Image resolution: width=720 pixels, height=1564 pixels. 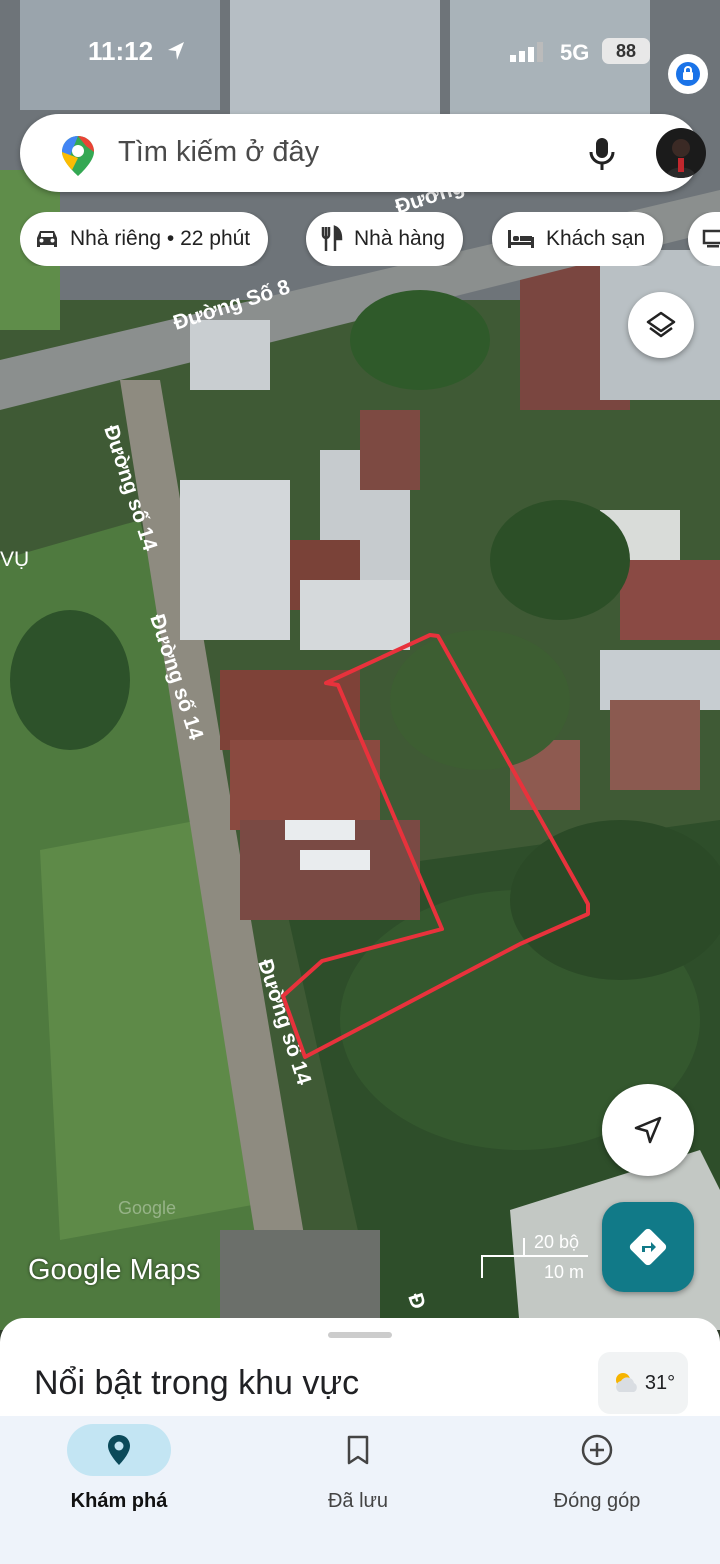 I want to click on car-icon, so click(x=47, y=239).